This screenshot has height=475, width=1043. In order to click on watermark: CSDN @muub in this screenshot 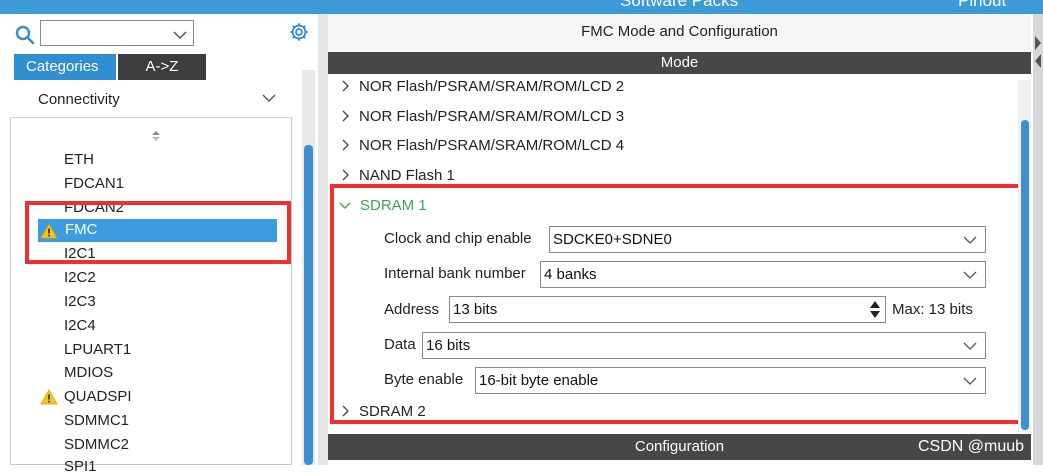, I will do `click(971, 446)`.